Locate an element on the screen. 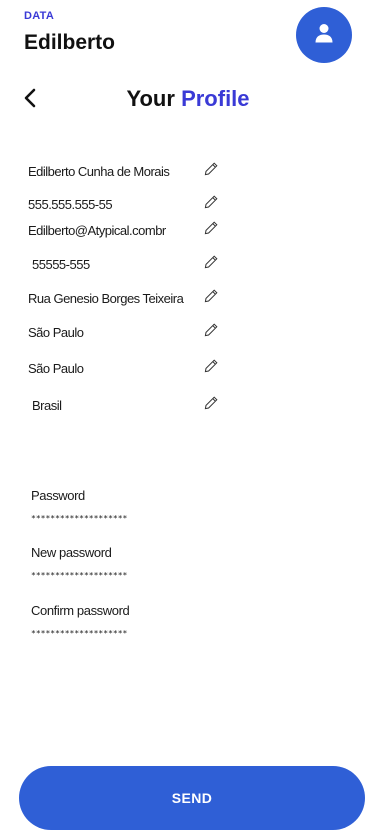 The width and height of the screenshot is (366, 830). field-value: Edilberto Cunha de Morais is located at coordinates (99, 171).